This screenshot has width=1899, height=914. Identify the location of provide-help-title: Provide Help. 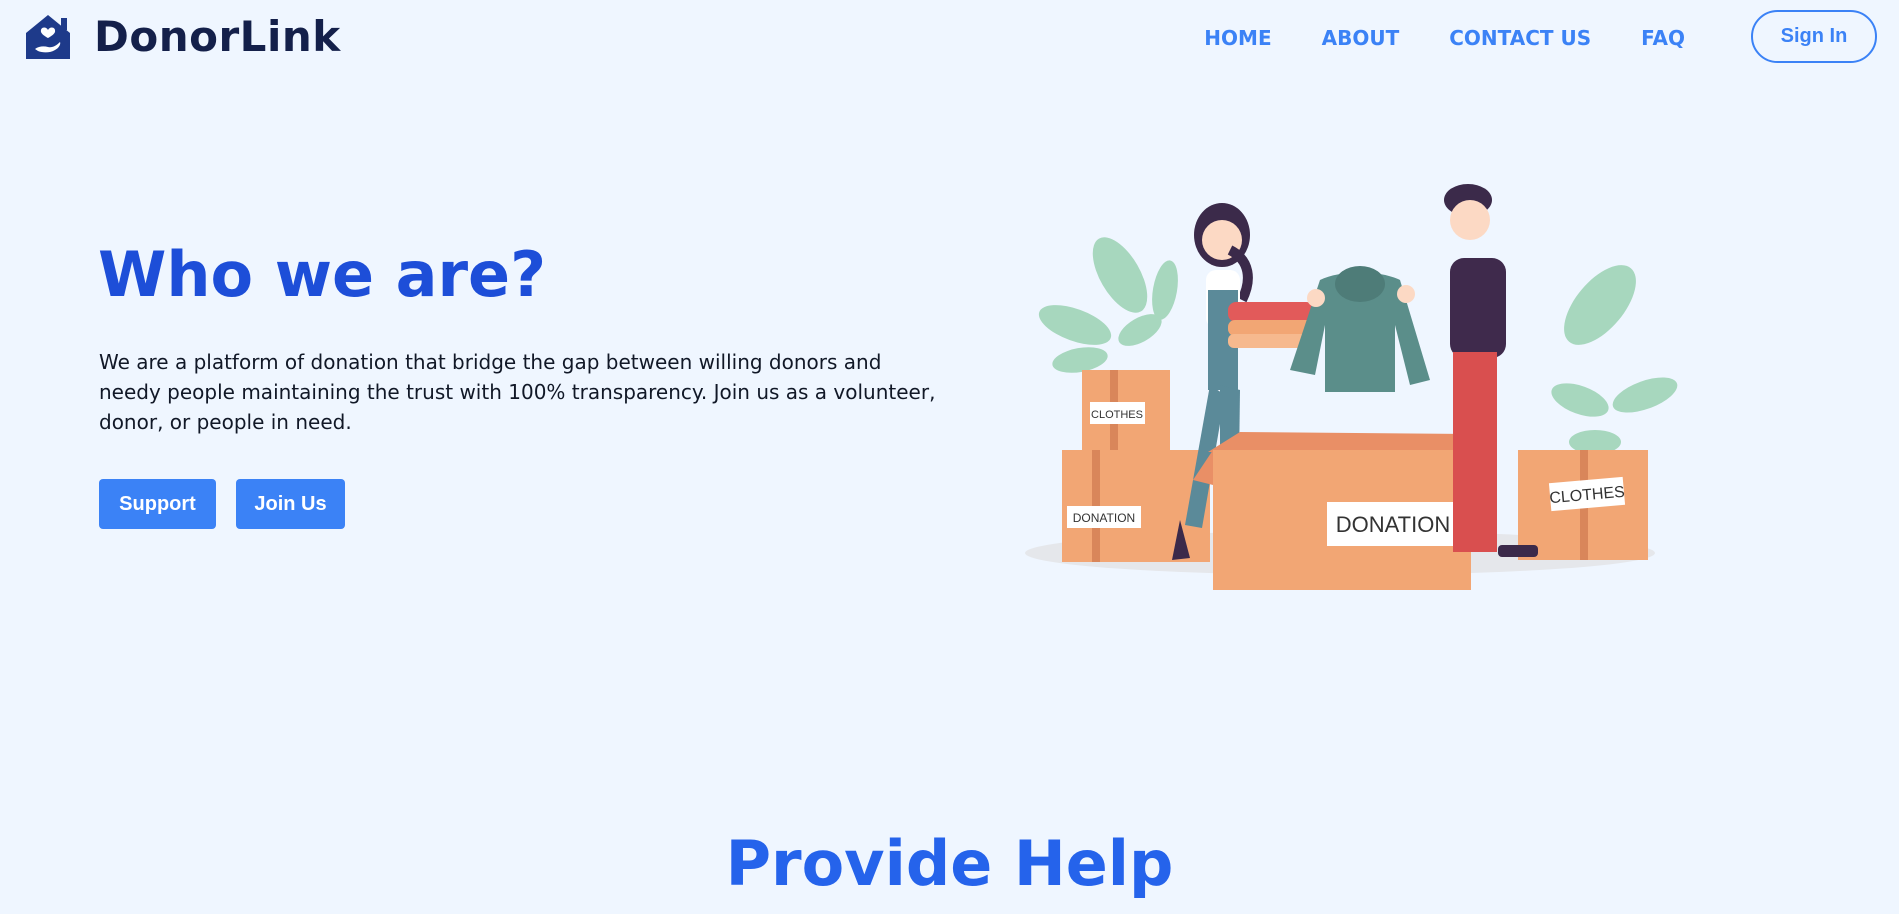
(949, 863).